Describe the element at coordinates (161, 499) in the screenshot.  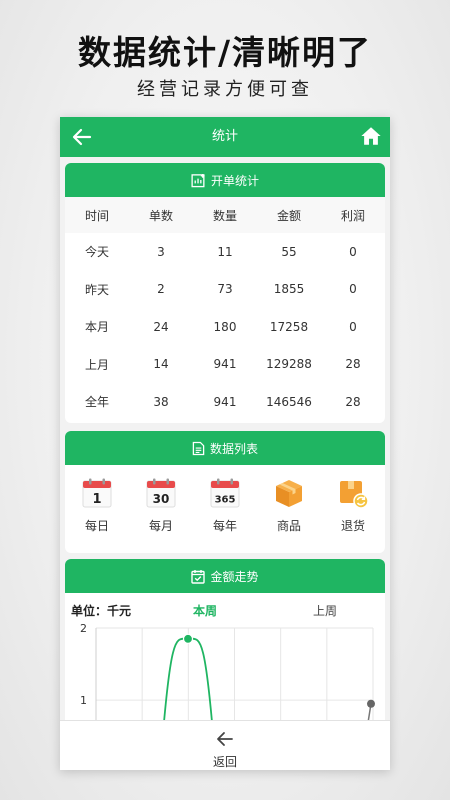
I see `calendar-month-badge: 30` at that location.